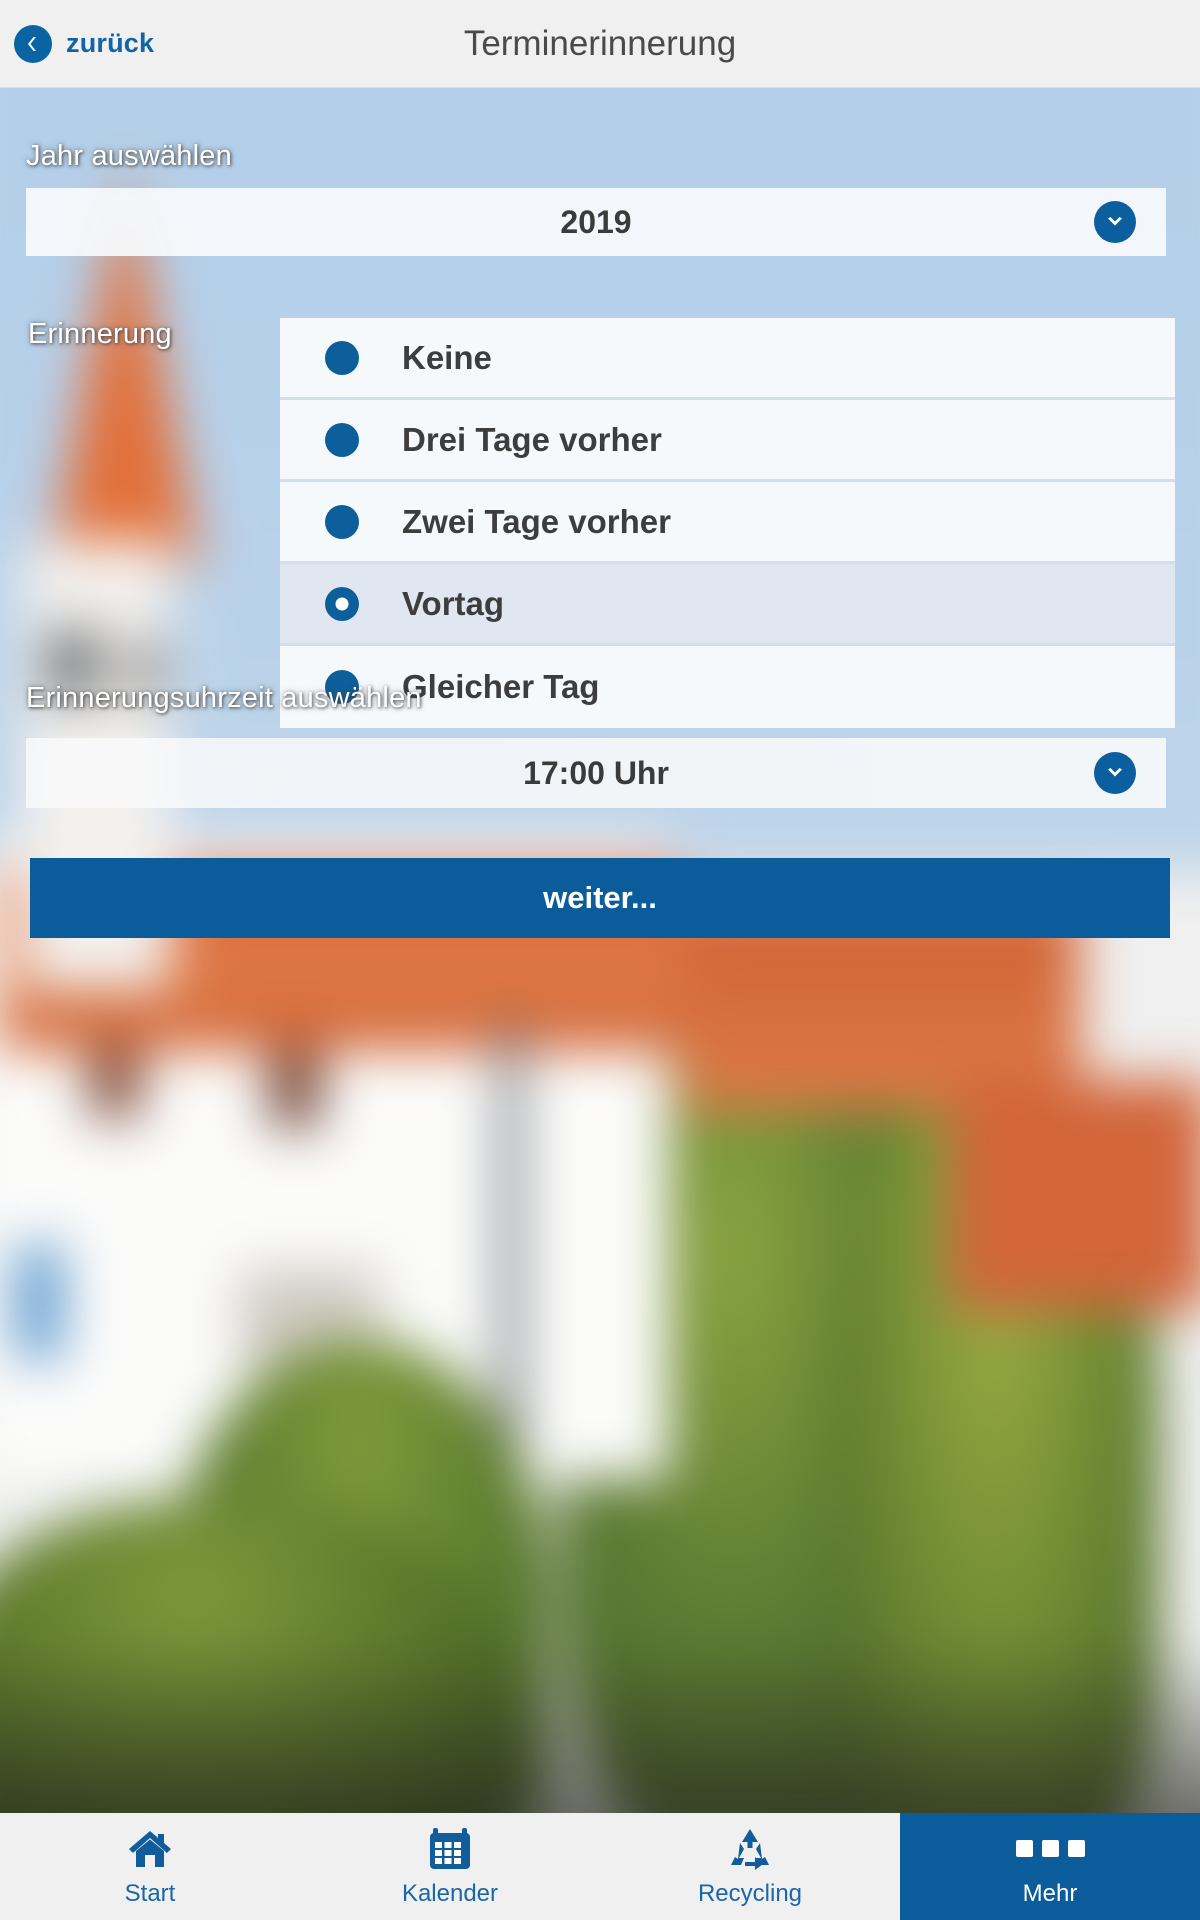 This screenshot has height=1920, width=1200. I want to click on app-header: zurück Terminerinnerung, so click(600, 44).